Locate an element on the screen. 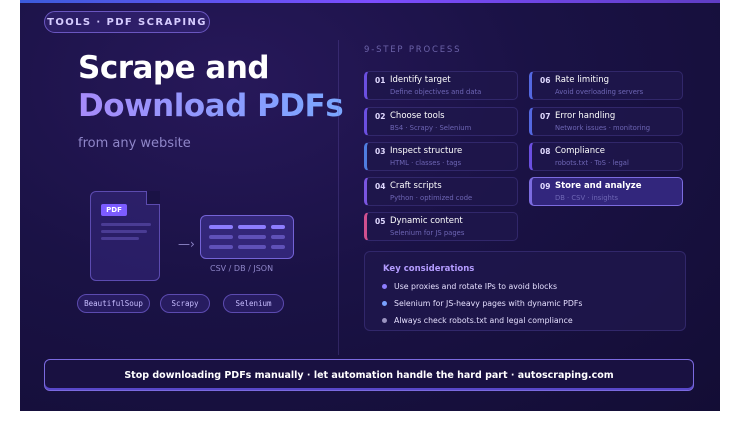 The image size is (750, 422). structured-data-table-icon is located at coordinates (247, 237).